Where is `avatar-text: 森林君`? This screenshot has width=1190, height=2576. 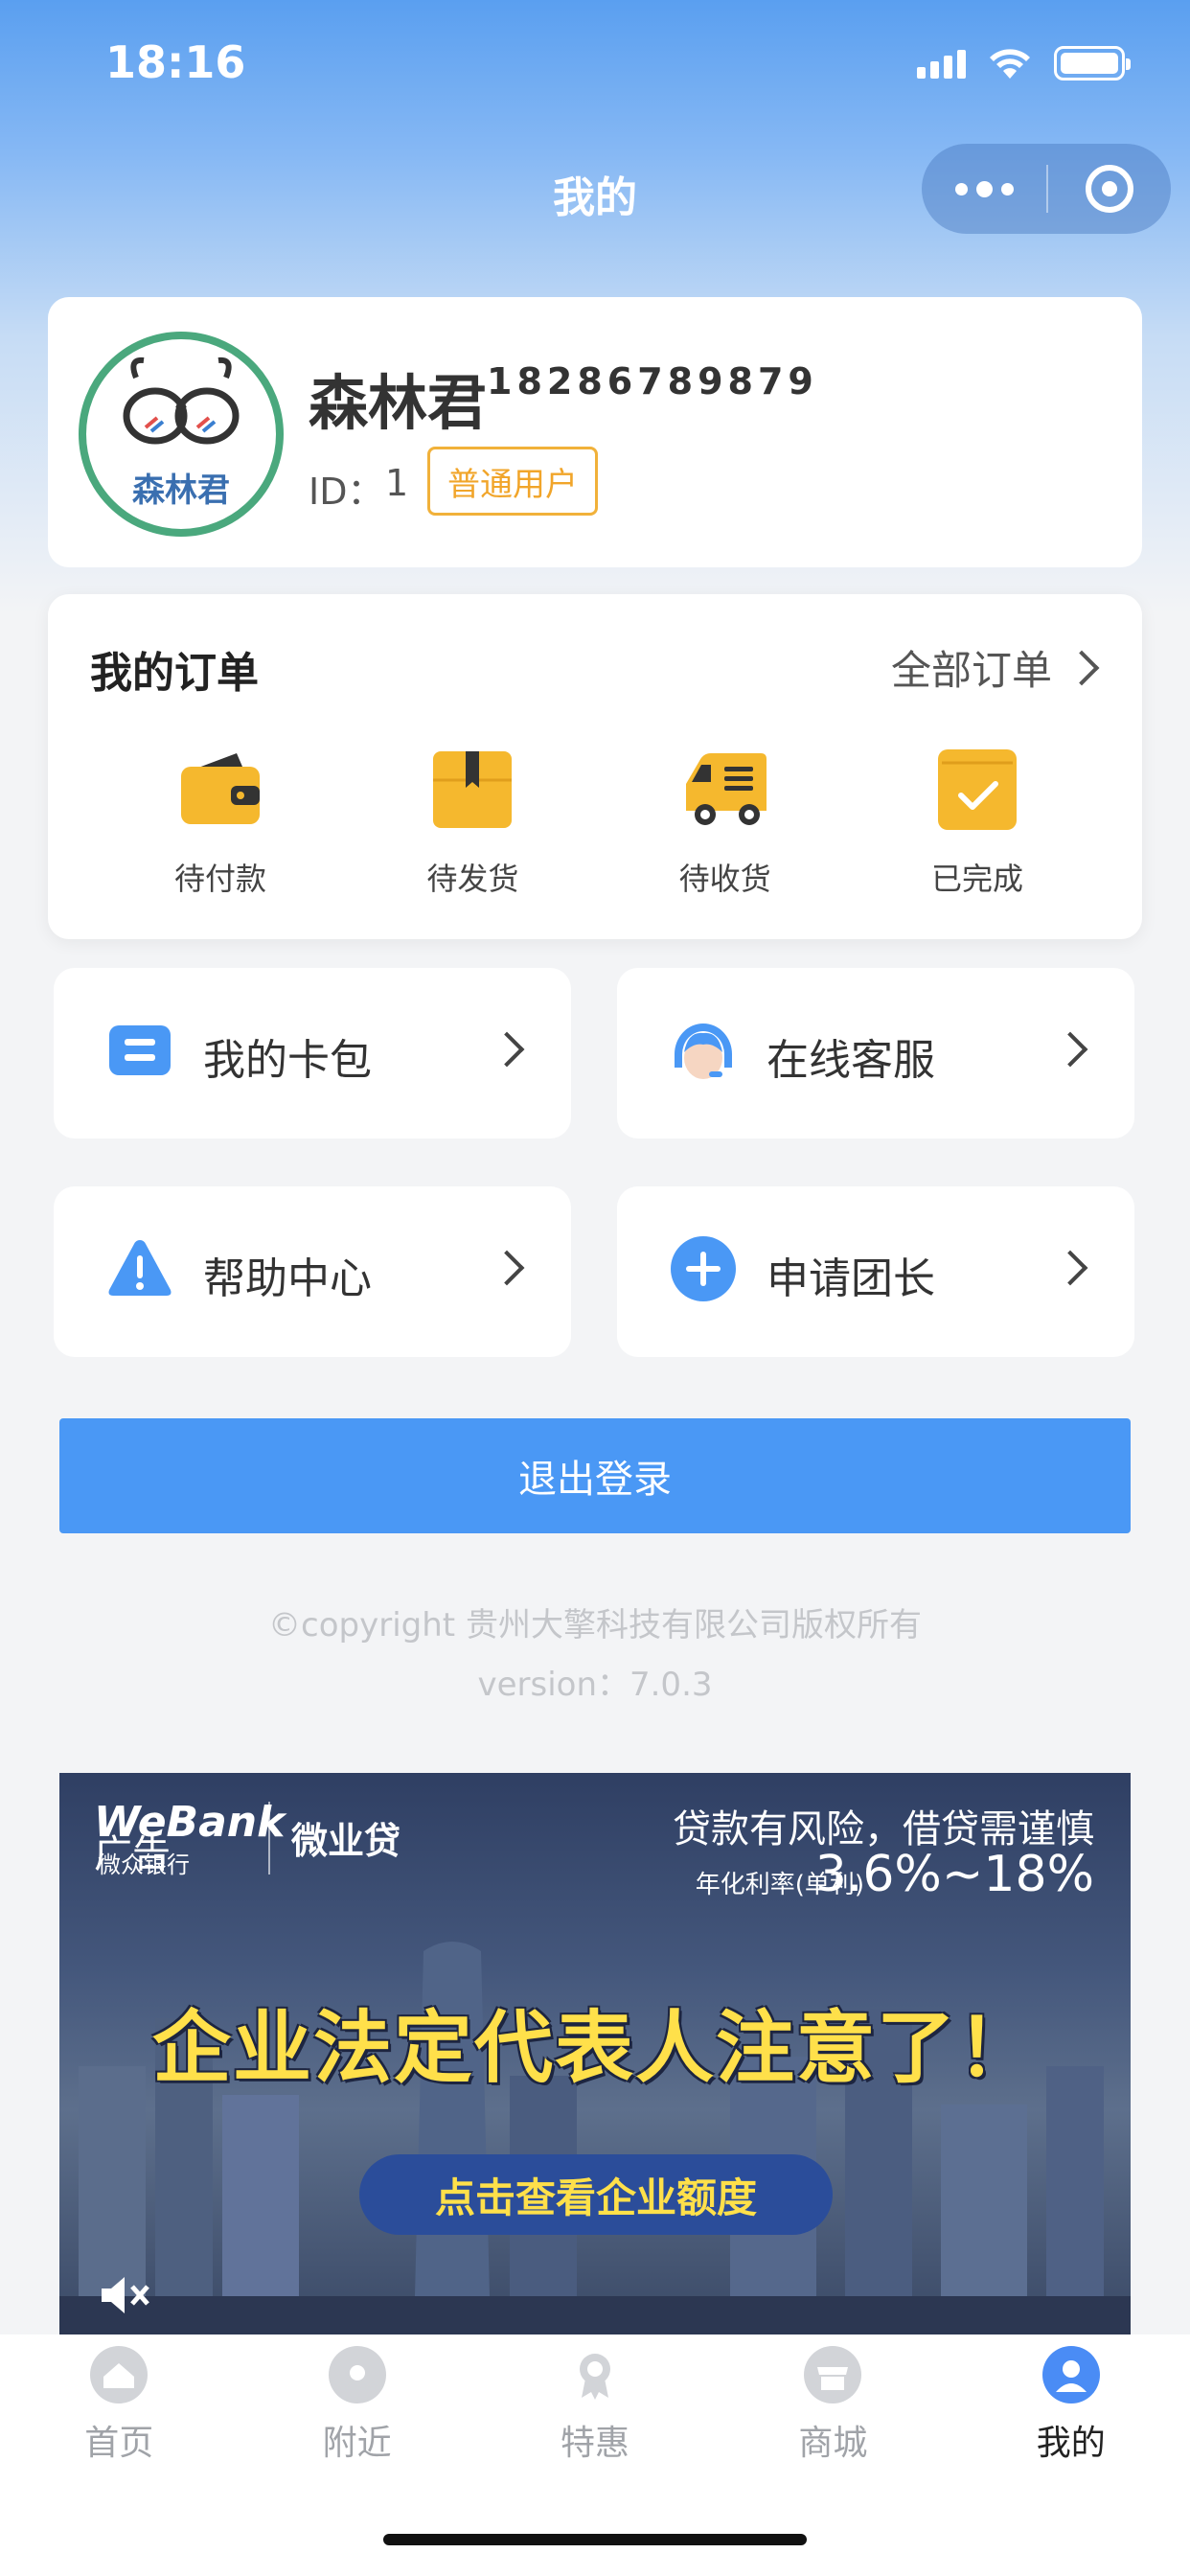
avatar-text: 森林君 is located at coordinates (181, 491).